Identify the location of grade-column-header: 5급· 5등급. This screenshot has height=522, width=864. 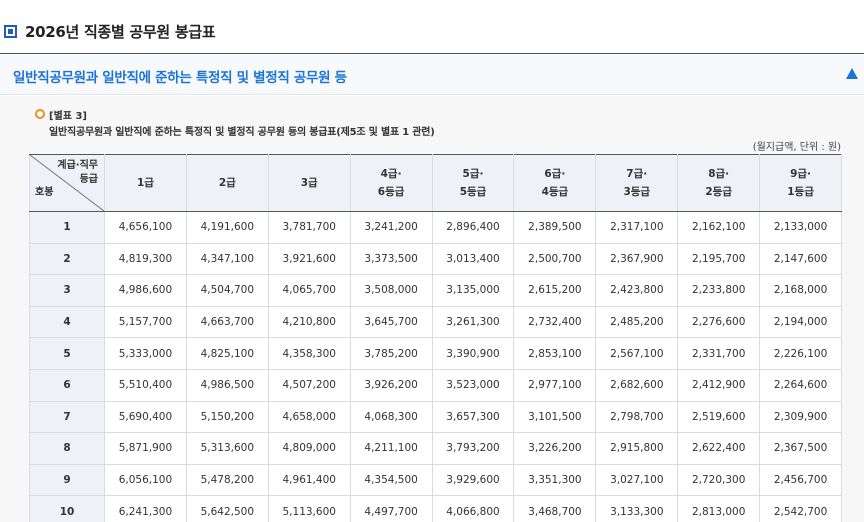
(473, 183).